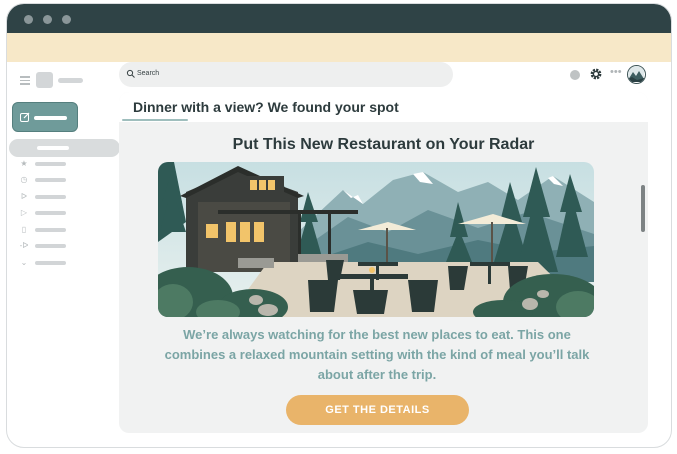  What do you see at coordinates (130, 73) in the screenshot?
I see `search-icon` at bounding box center [130, 73].